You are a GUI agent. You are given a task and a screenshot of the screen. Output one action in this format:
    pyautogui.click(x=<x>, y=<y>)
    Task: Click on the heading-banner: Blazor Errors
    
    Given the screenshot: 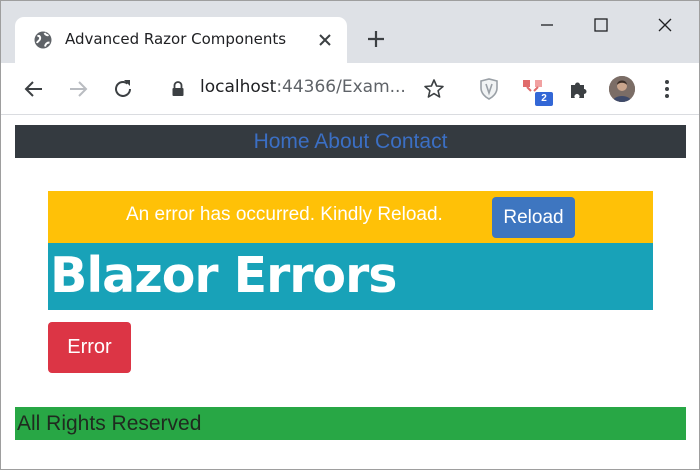 What is the action you would take?
    pyautogui.click(x=350, y=276)
    